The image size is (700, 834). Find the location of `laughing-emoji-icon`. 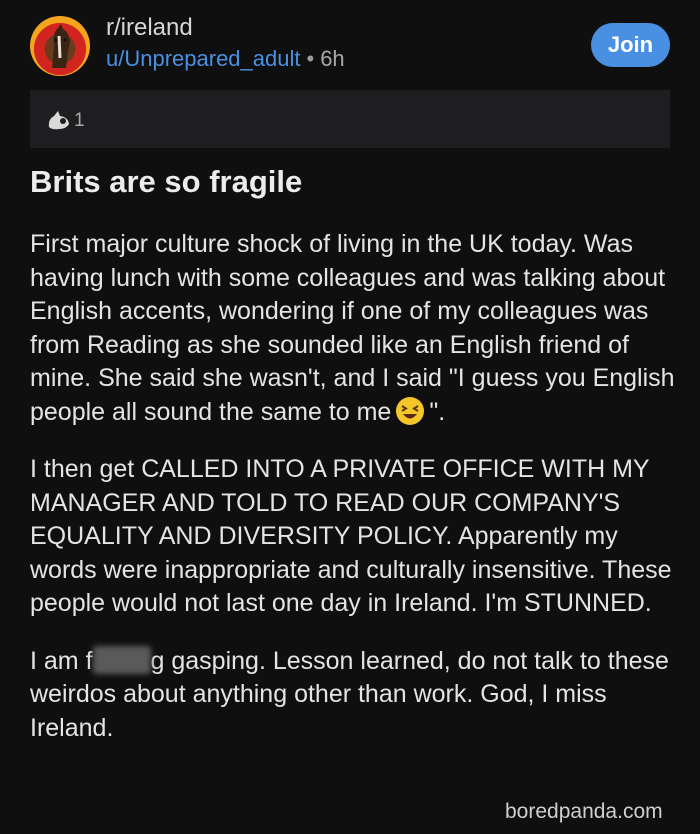

laughing-emoji-icon is located at coordinates (410, 410).